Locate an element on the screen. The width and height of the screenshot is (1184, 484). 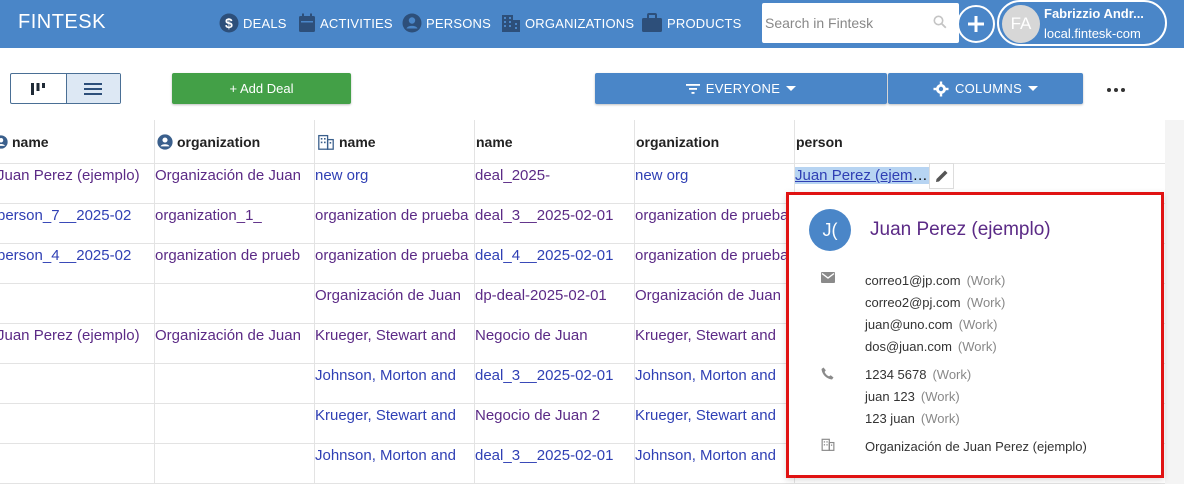
kanban-icon is located at coordinates (38, 88).